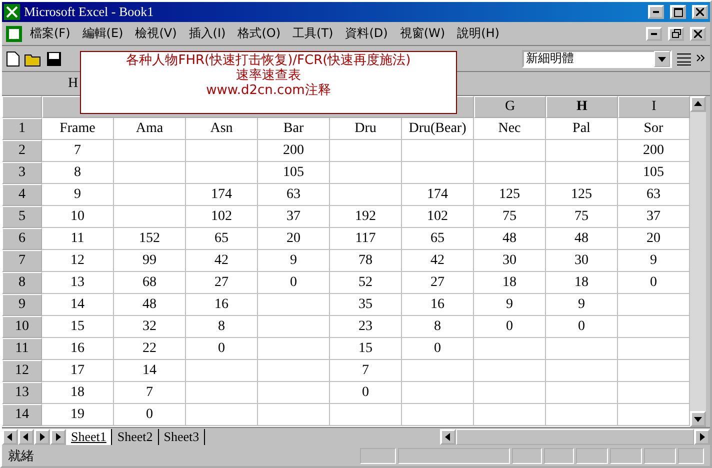 The image size is (712, 468). Describe the element at coordinates (150, 305) in the screenshot. I see `table-cell: 48` at that location.